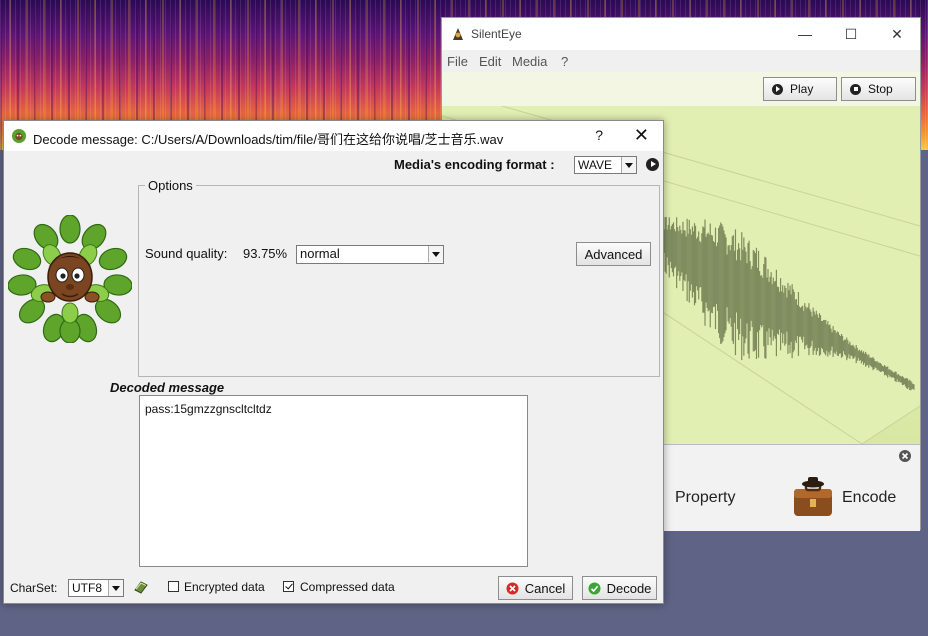 The image size is (928, 636). Describe the element at coordinates (681, 89) in the screenshot. I see `player-toolbar: Play Stop` at that location.